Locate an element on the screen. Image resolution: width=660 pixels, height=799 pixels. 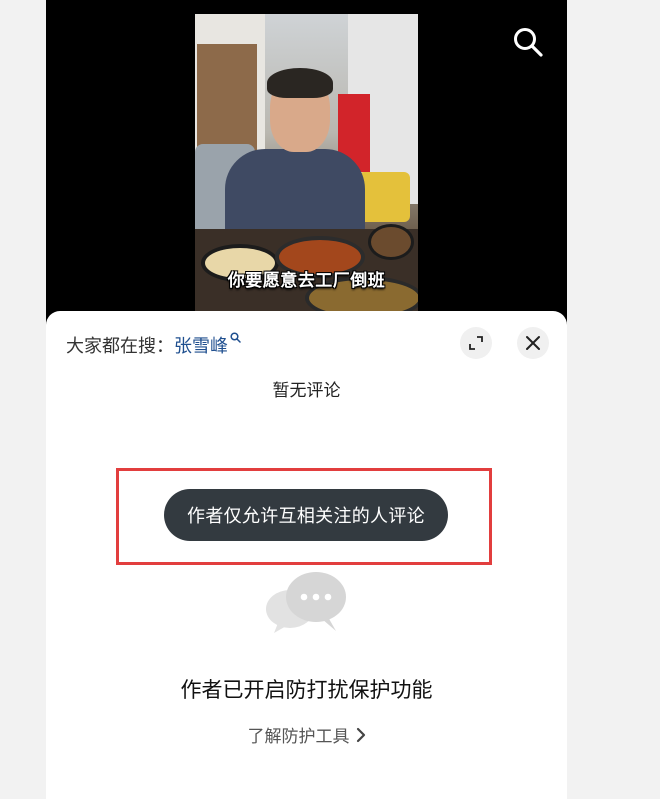
protection-title: 作者已开启防打扰保护功能 is located at coordinates (306, 690).